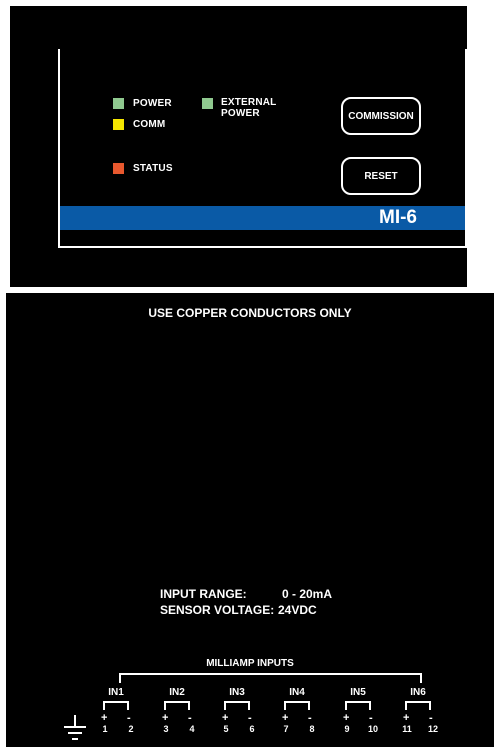  Describe the element at coordinates (192, 729) in the screenshot. I see `terminal-number: 4` at that location.